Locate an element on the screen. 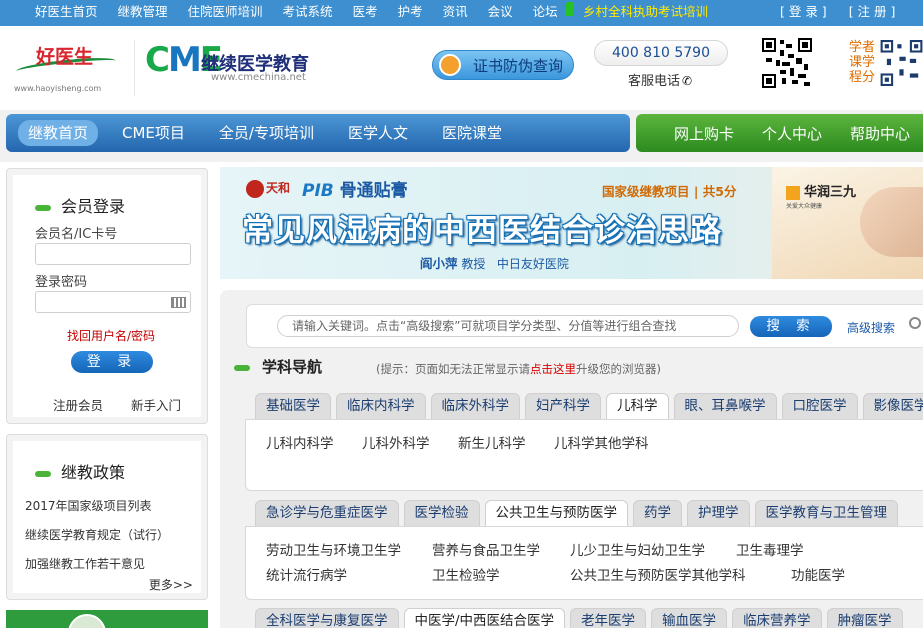 The image size is (923, 628). haoyisheng-logo: 好医生 www.haoyisheng.com is located at coordinates (69, 70).